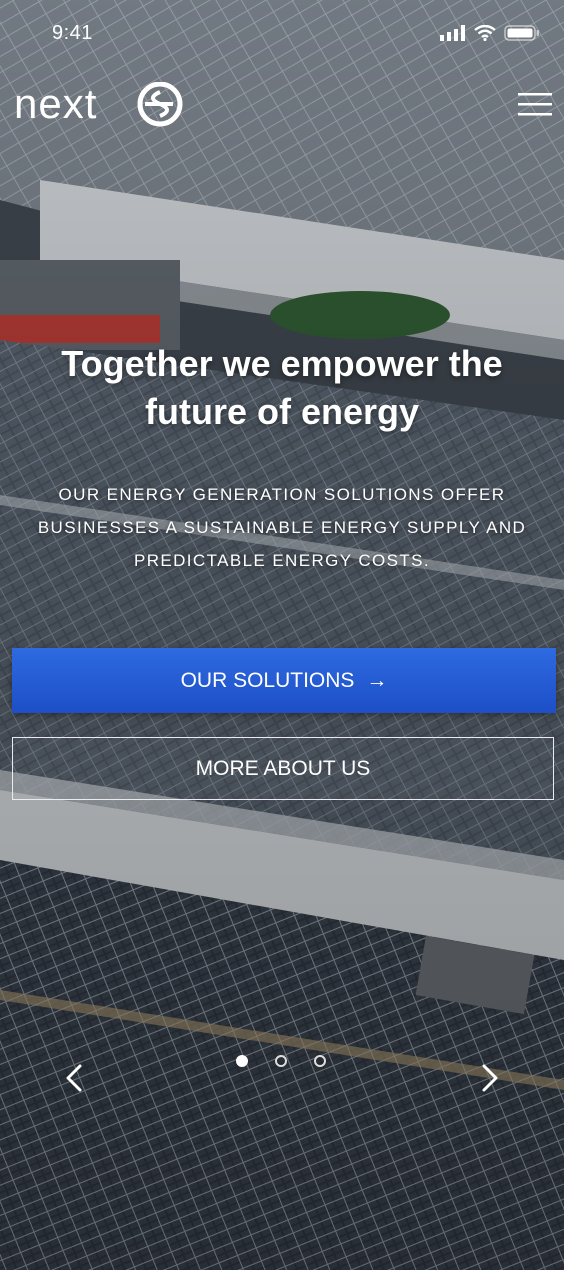  Describe the element at coordinates (377, 680) in the screenshot. I see `arrow-right-icon: →` at that location.